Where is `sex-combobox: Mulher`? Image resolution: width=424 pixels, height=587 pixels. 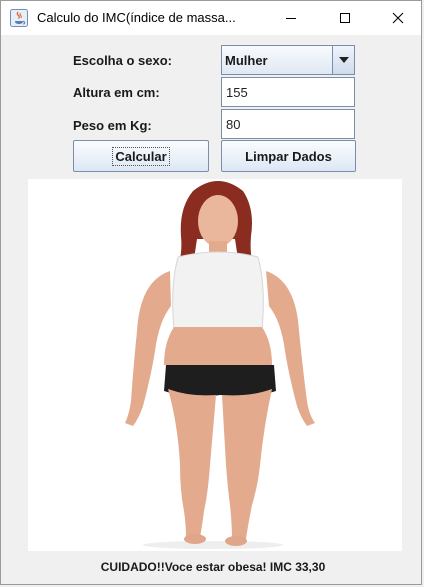
sex-combobox: Mulher is located at coordinates (288, 60).